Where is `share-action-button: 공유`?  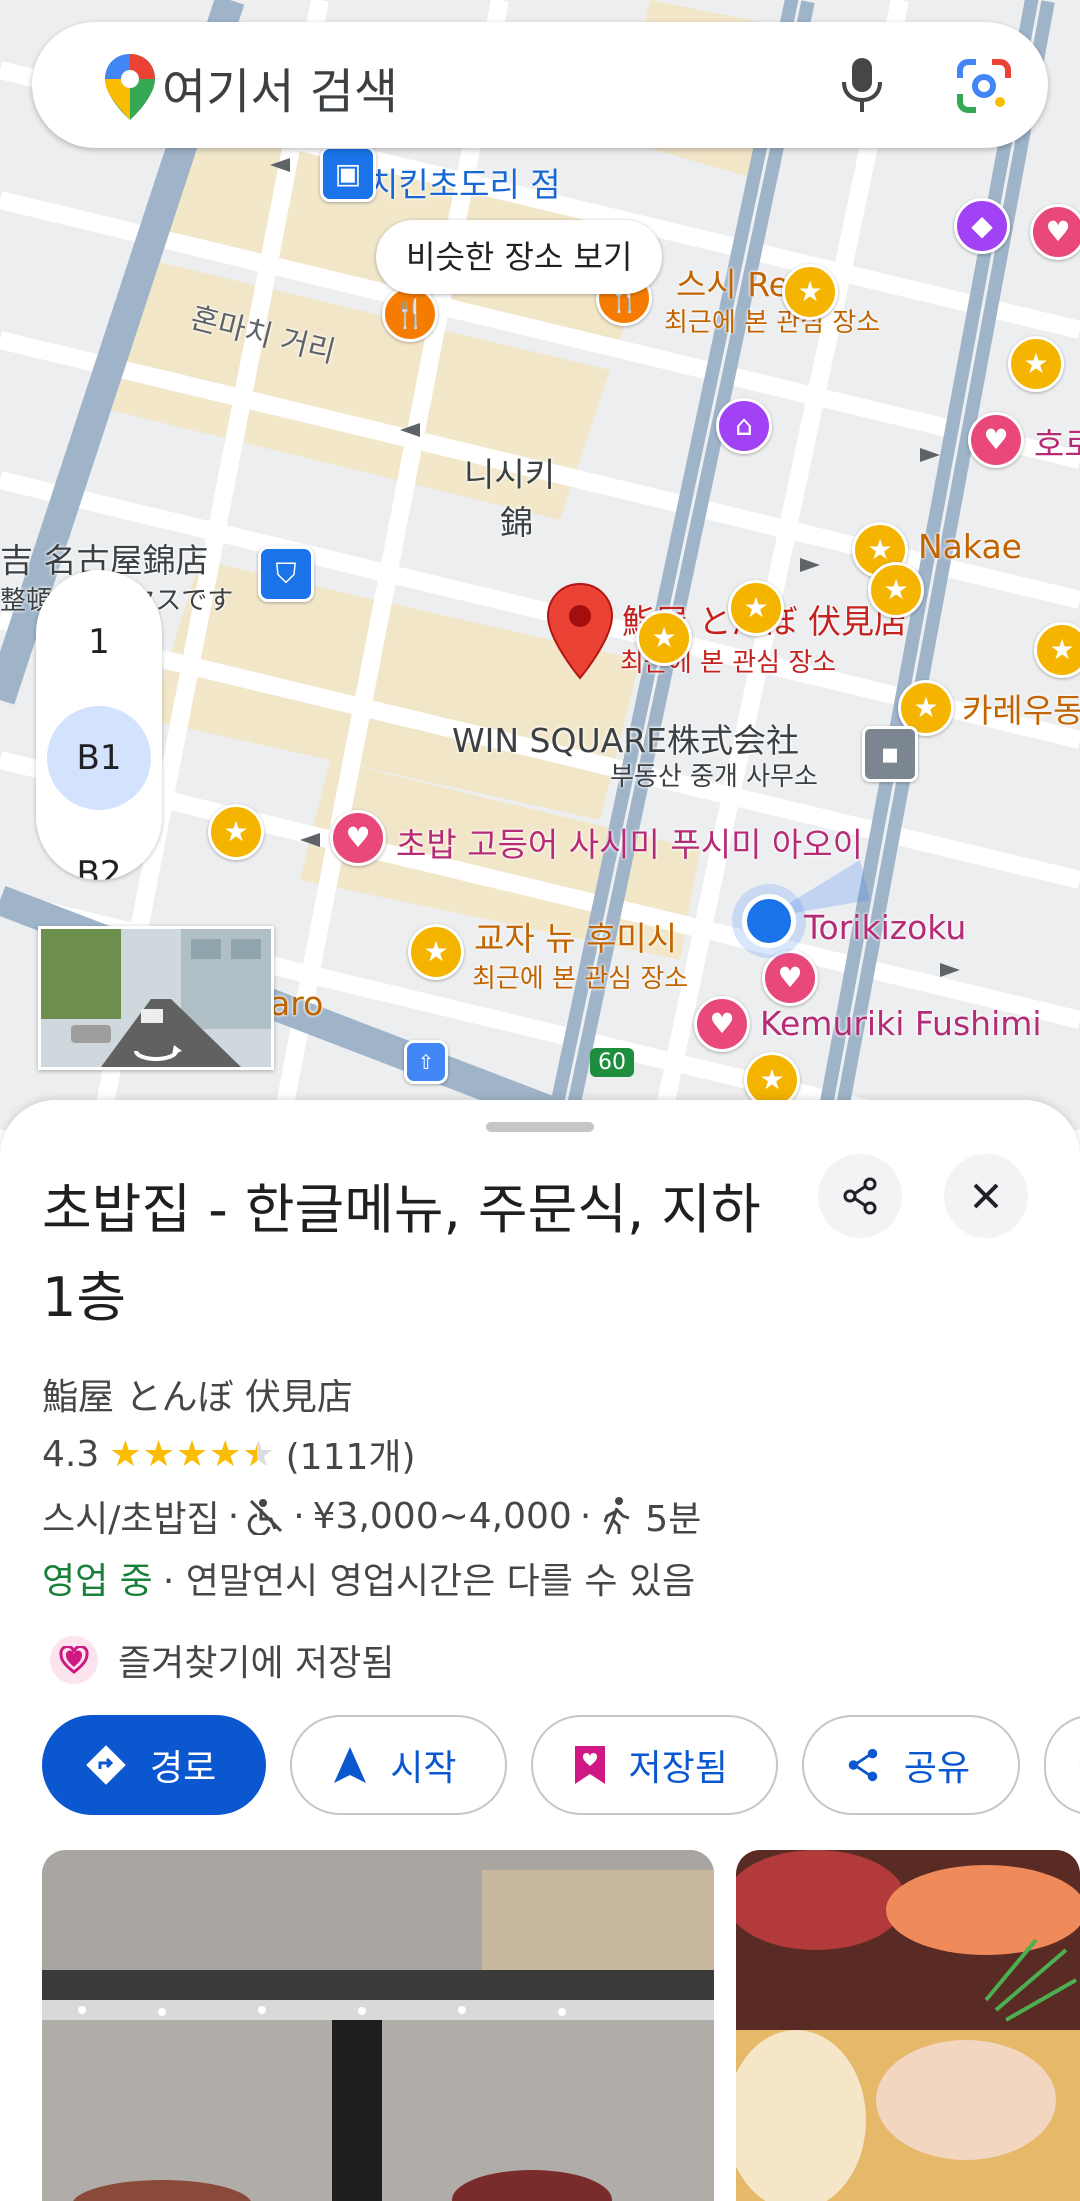 share-action-button: 공유 is located at coordinates (911, 1765).